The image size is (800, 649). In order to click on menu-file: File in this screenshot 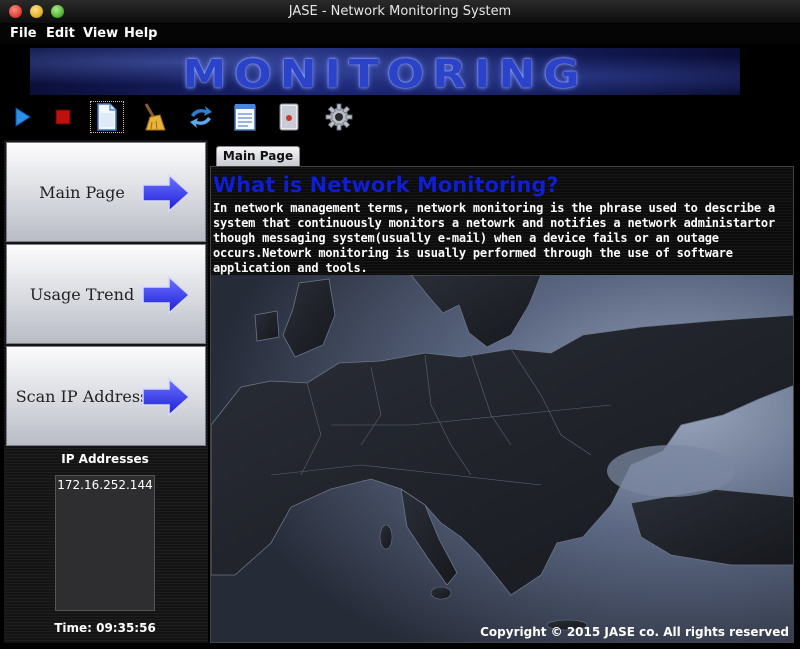, I will do `click(23, 33)`.